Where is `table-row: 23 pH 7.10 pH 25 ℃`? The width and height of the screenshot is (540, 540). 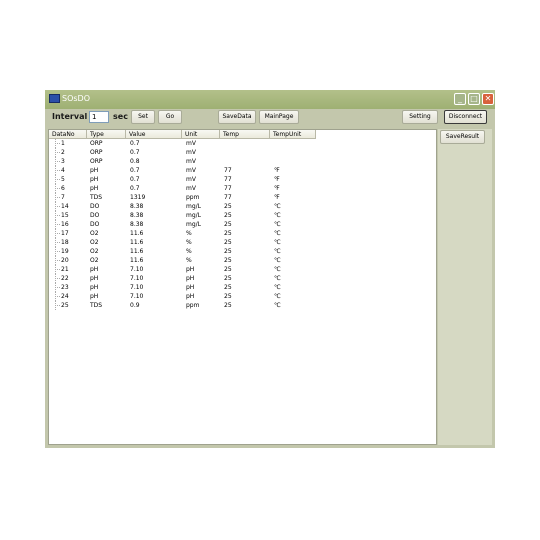 table-row: 23 pH 7.10 pH 25 ℃ is located at coordinates (242, 287).